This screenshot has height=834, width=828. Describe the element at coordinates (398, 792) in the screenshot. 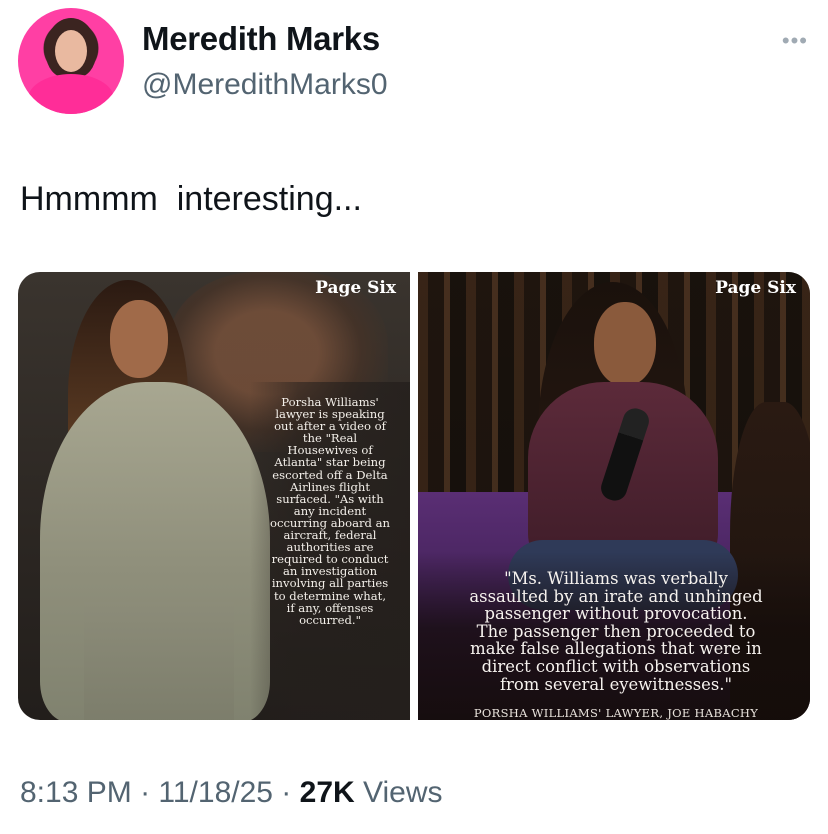

I see `views-label: Views` at that location.